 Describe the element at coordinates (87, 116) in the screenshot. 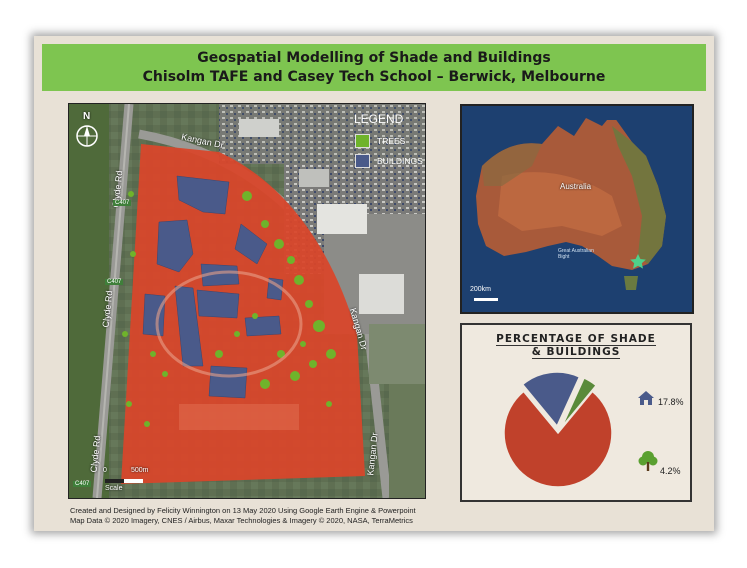

I see `north-label: N` at that location.